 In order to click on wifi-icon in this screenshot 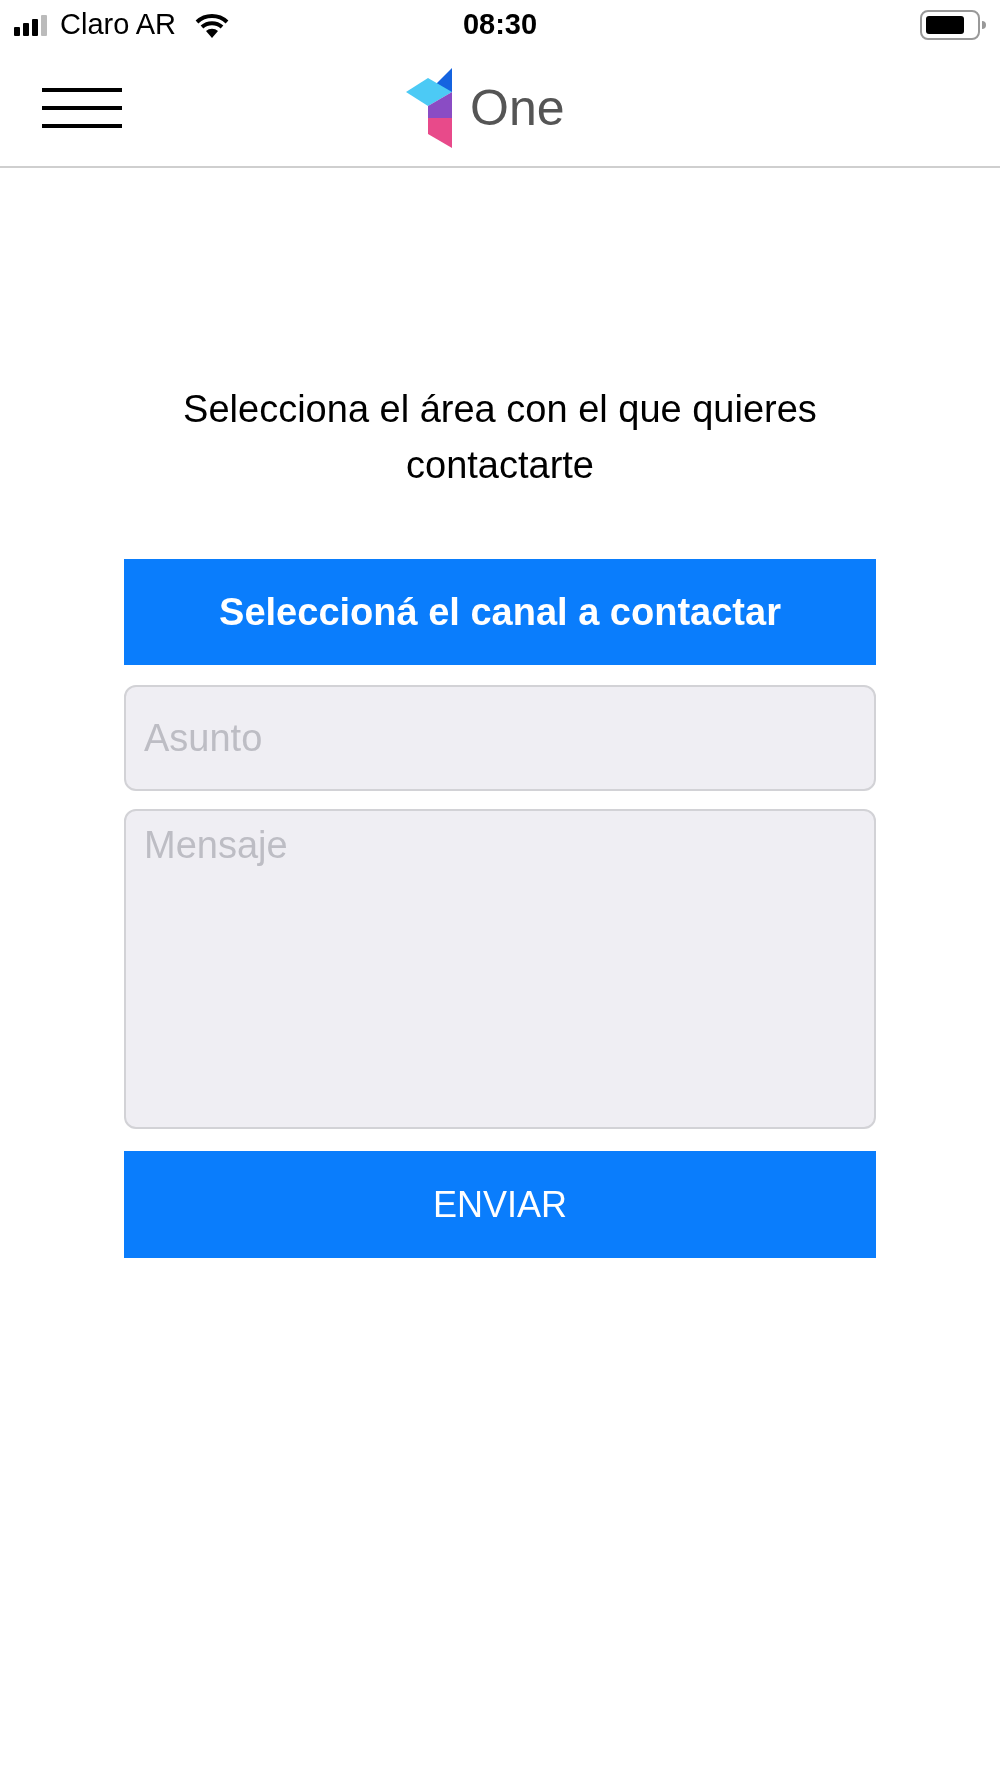, I will do `click(212, 25)`.